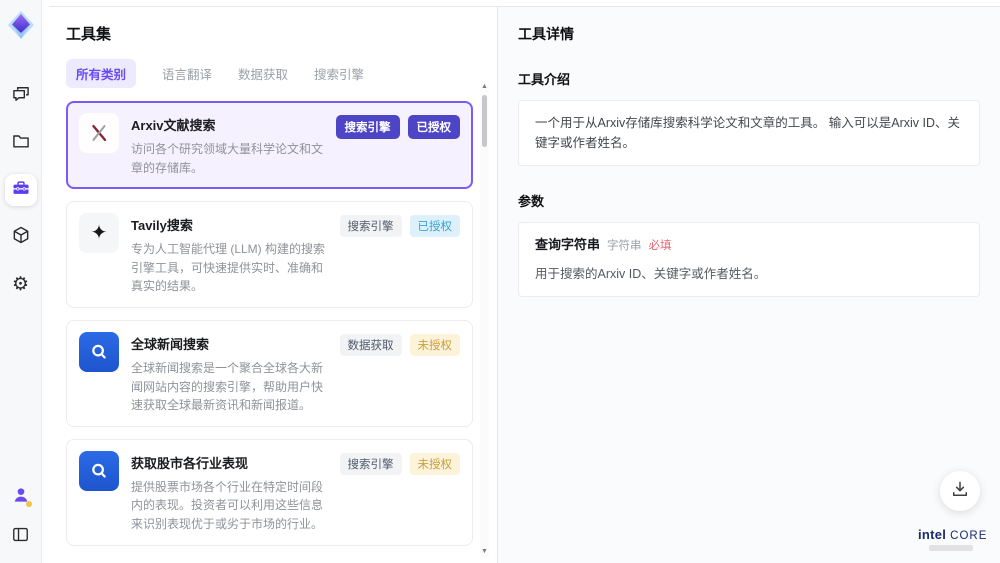  I want to click on panel-toggle-icon, so click(20, 537).